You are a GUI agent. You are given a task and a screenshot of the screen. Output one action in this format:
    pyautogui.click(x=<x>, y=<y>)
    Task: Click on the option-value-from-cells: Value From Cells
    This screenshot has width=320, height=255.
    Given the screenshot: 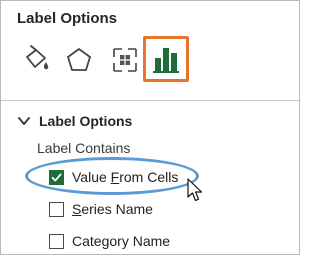 What is the action you would take?
    pyautogui.click(x=113, y=177)
    